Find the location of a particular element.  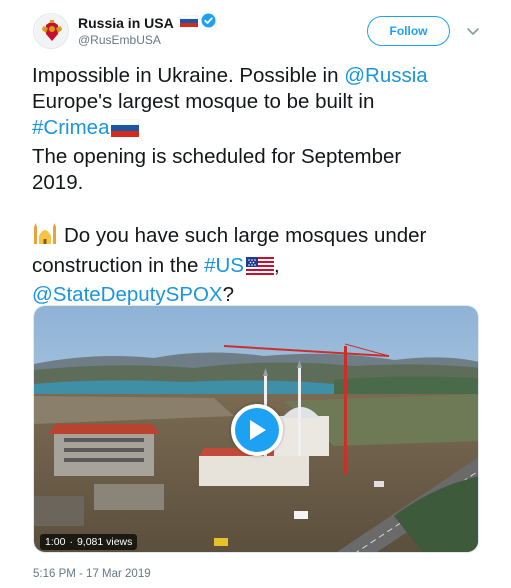

embassy-emblem-icon is located at coordinates (51, 31).